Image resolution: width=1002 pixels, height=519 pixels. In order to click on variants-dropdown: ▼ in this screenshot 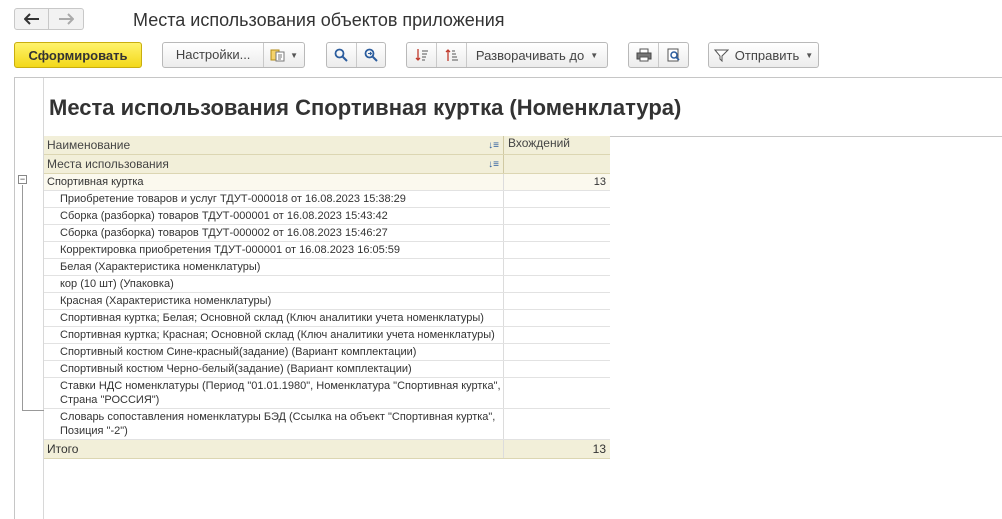, I will do `click(284, 55)`.